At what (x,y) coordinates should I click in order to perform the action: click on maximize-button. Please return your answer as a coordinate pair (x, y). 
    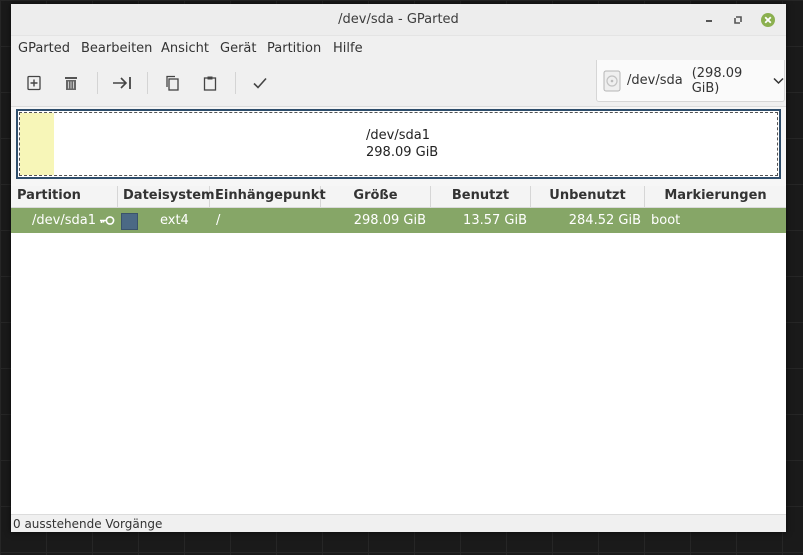
    Looking at the image, I should click on (738, 20).